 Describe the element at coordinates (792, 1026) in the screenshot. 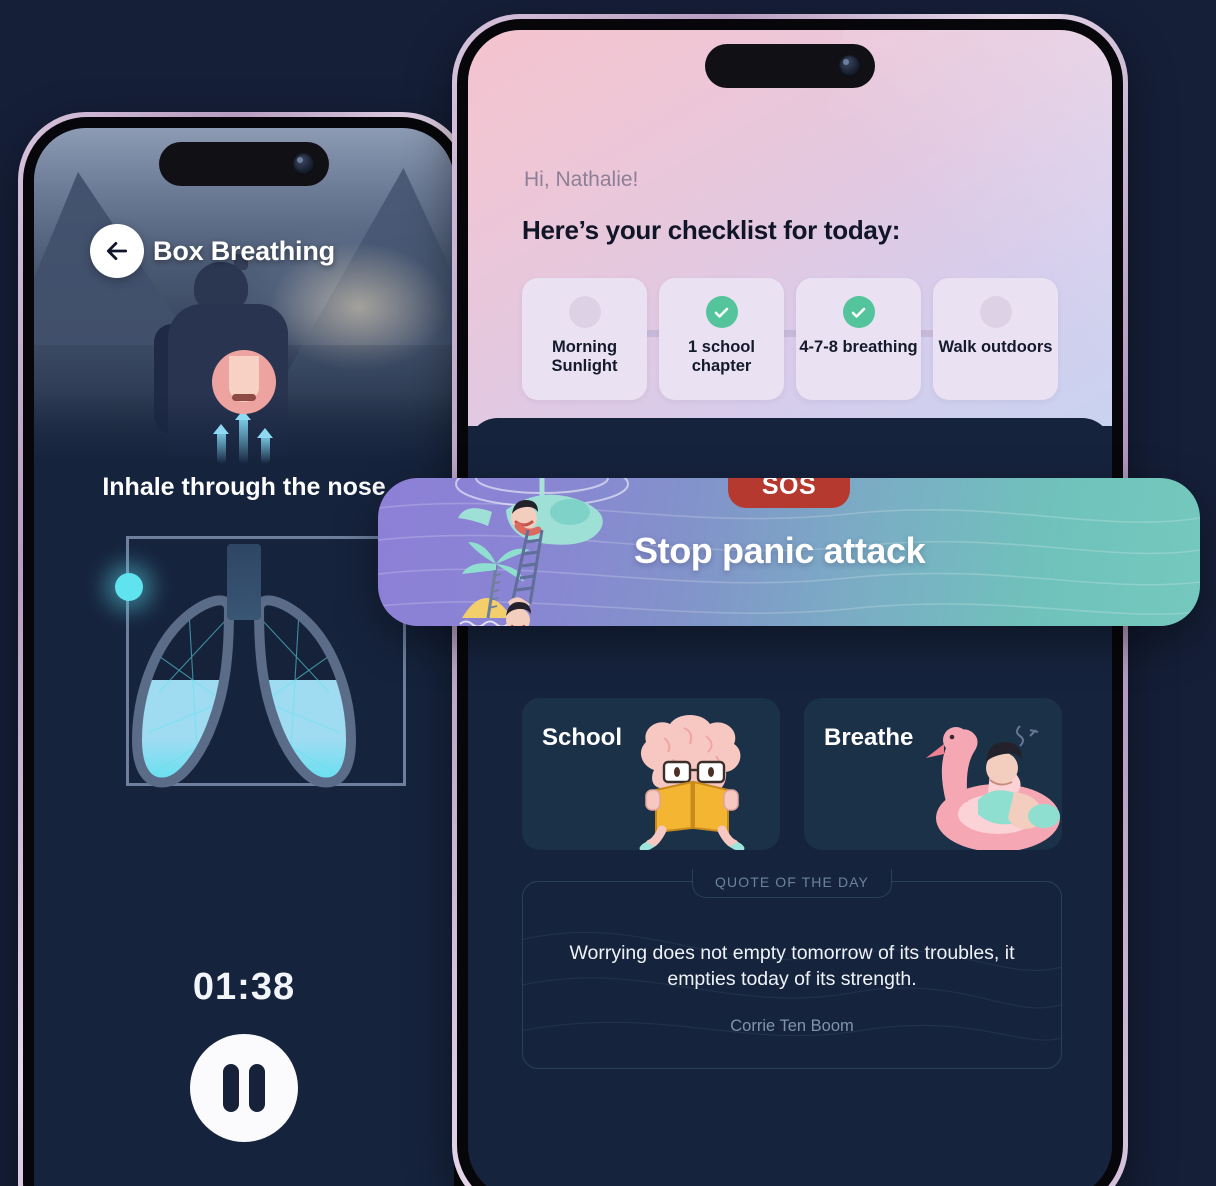

I see `quote-author: Corrie Ten Boom` at that location.